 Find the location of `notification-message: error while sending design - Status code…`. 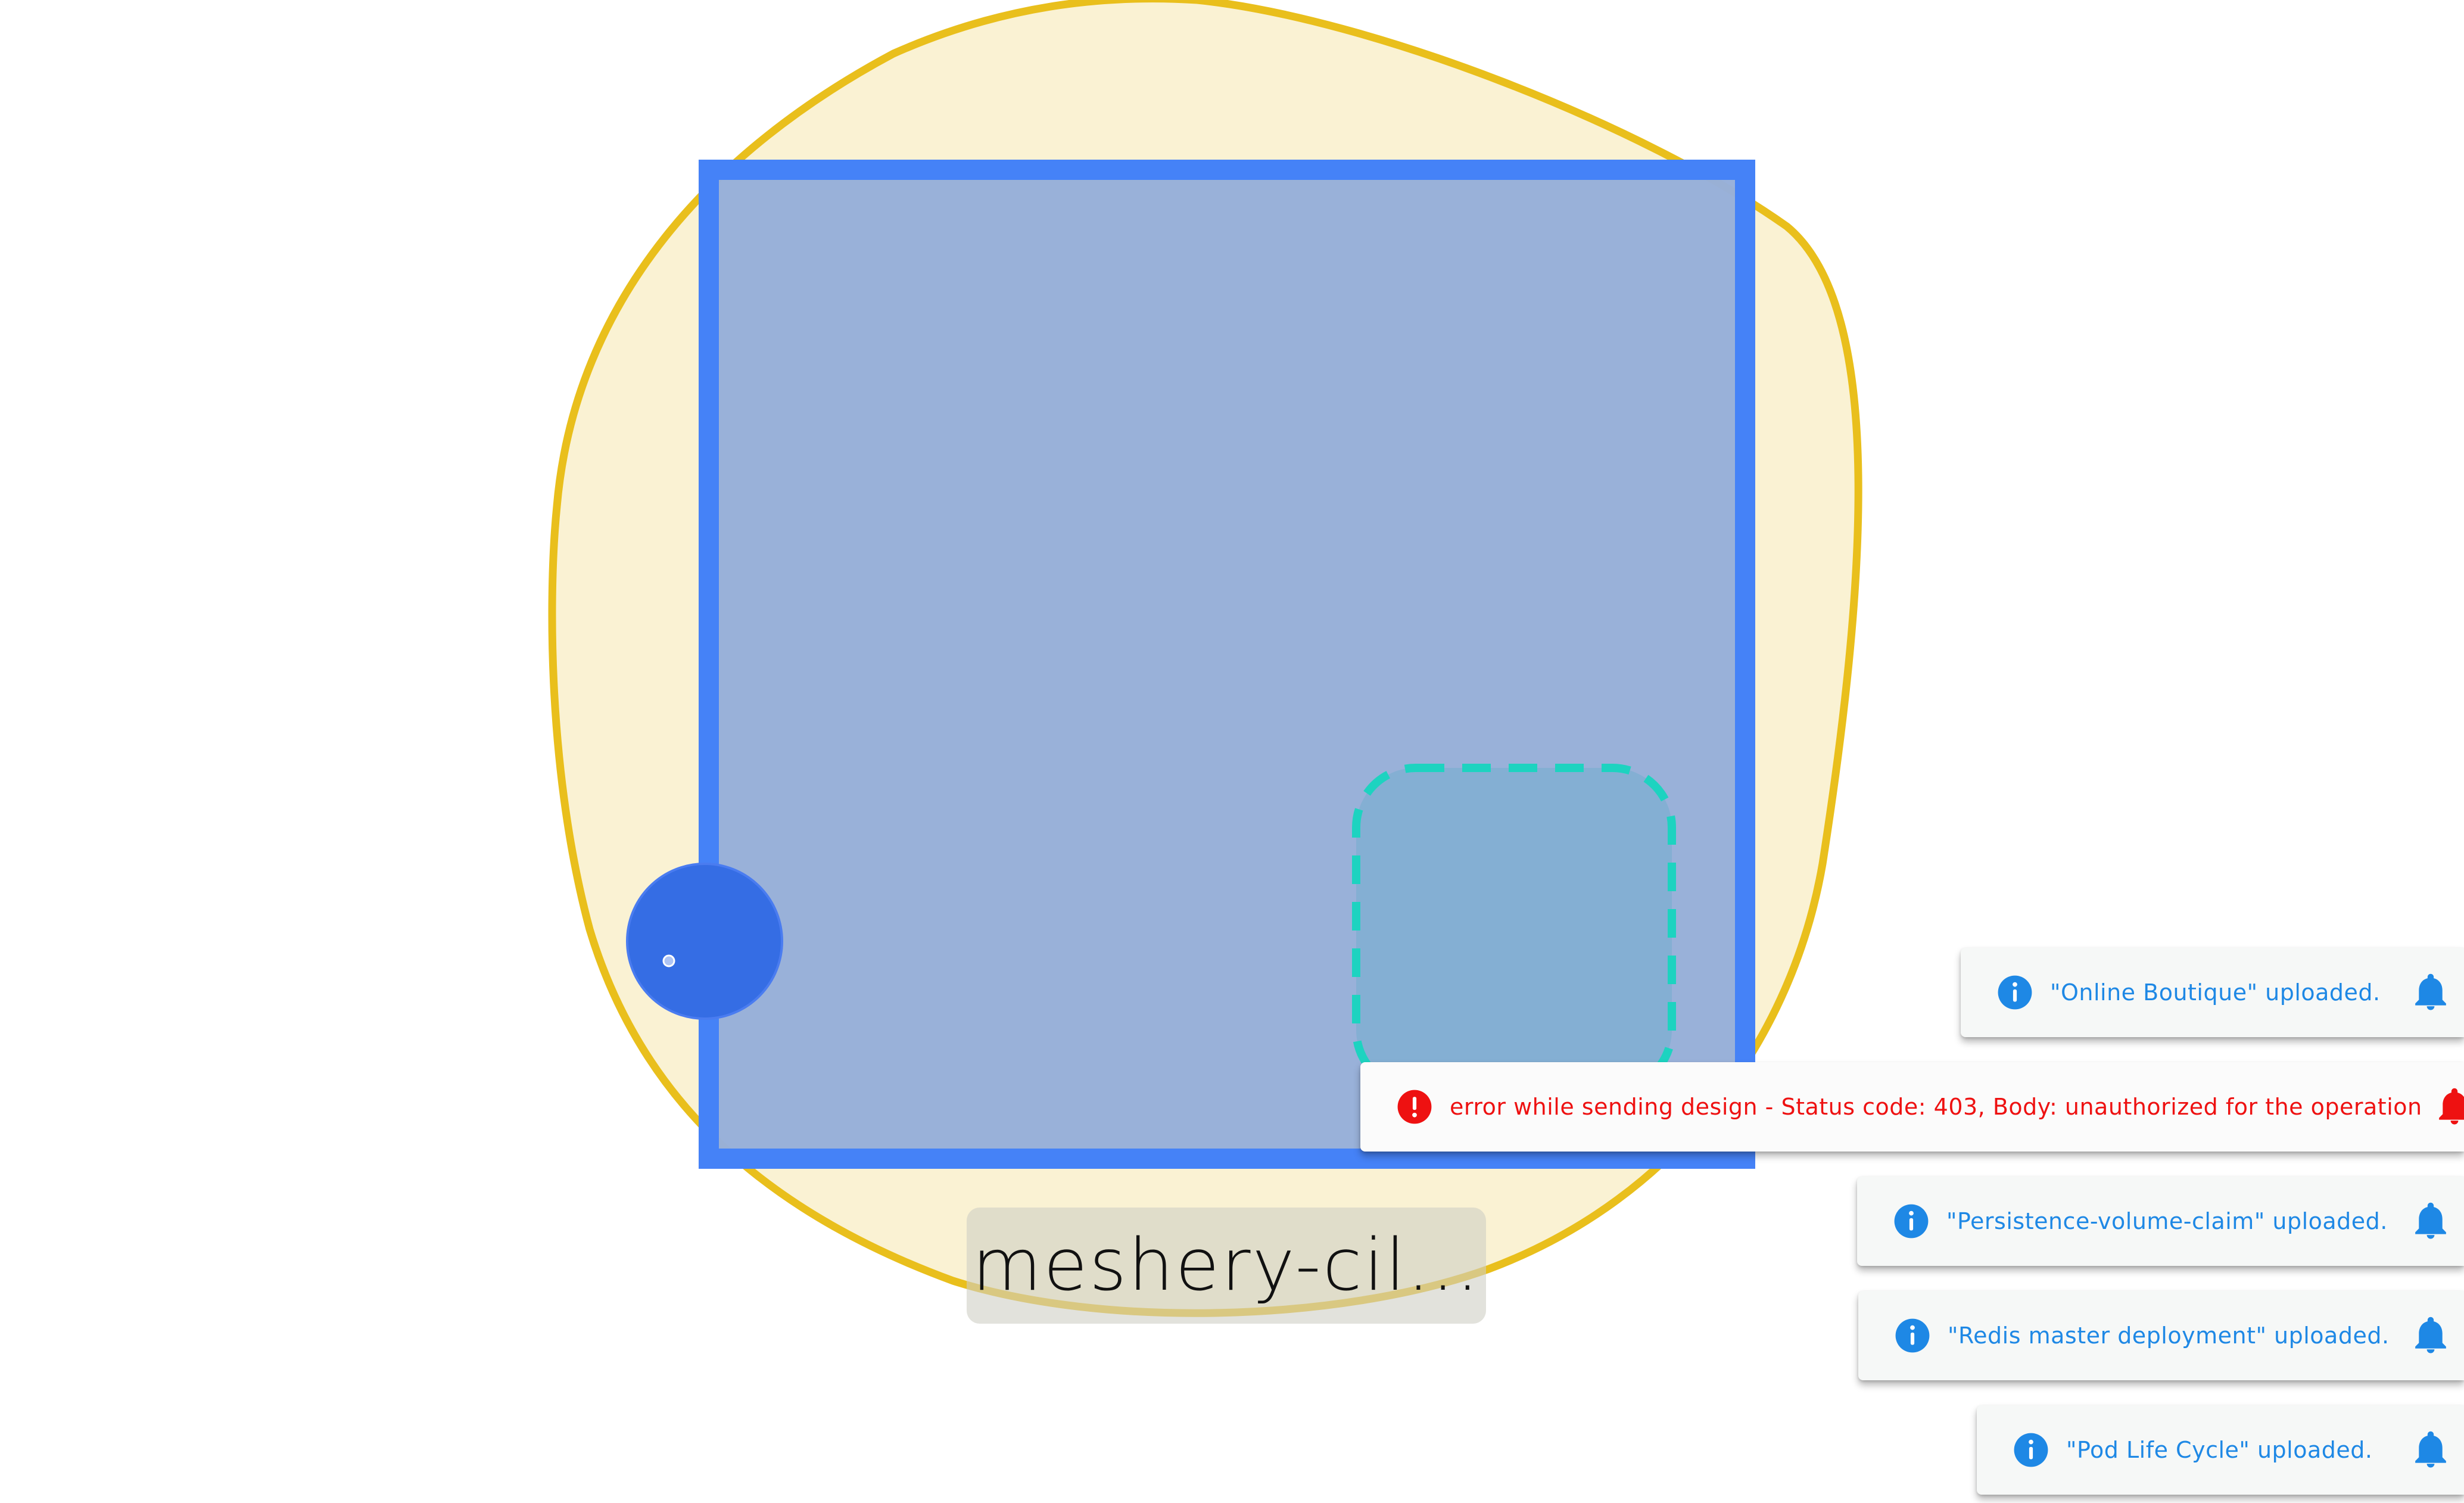

notification-message: error while sending design - Status code… is located at coordinates (1936, 1107).